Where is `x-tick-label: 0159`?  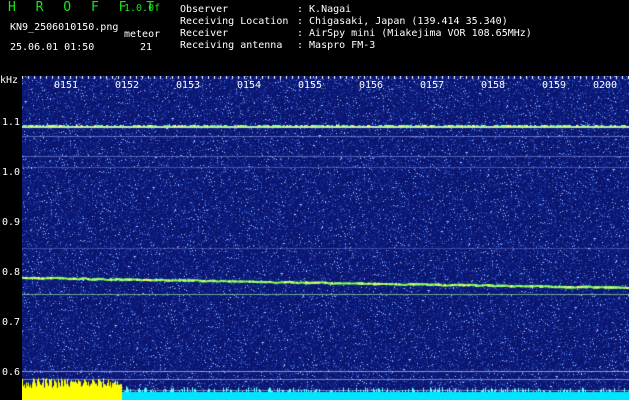
x-tick-label: 0159 is located at coordinates (554, 85).